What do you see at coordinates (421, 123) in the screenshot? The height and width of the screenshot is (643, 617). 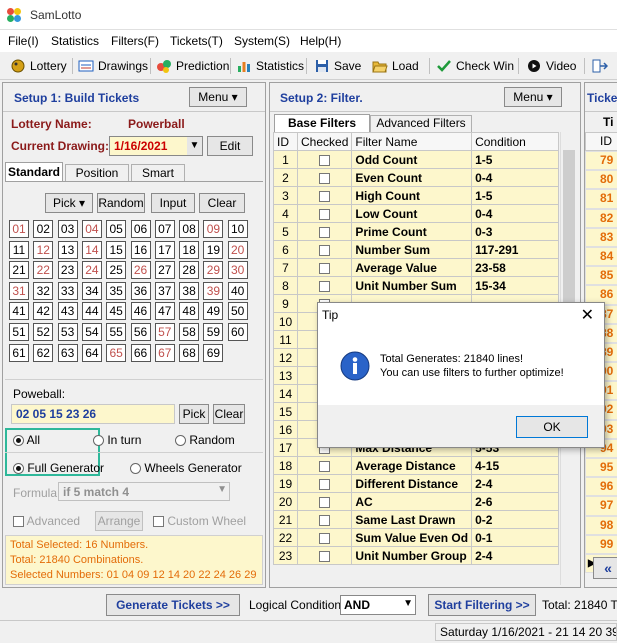 I see `tab-advanced-filters: Advanced Filters` at bounding box center [421, 123].